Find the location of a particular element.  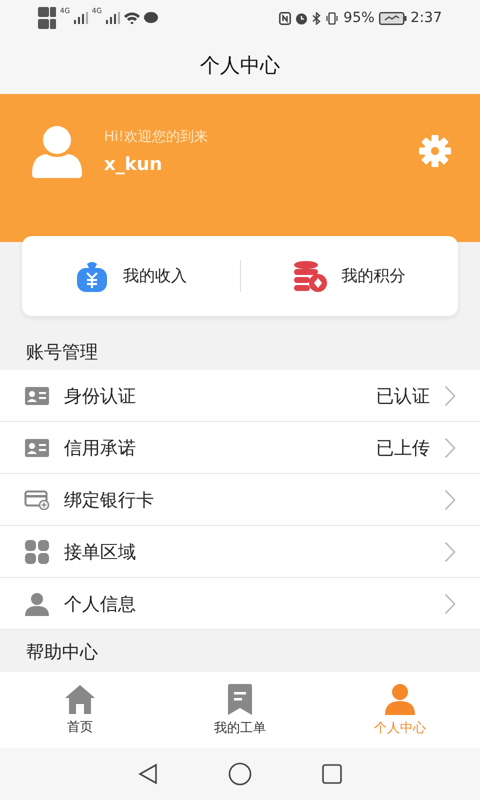

clock-time: 2:37 is located at coordinates (426, 18).